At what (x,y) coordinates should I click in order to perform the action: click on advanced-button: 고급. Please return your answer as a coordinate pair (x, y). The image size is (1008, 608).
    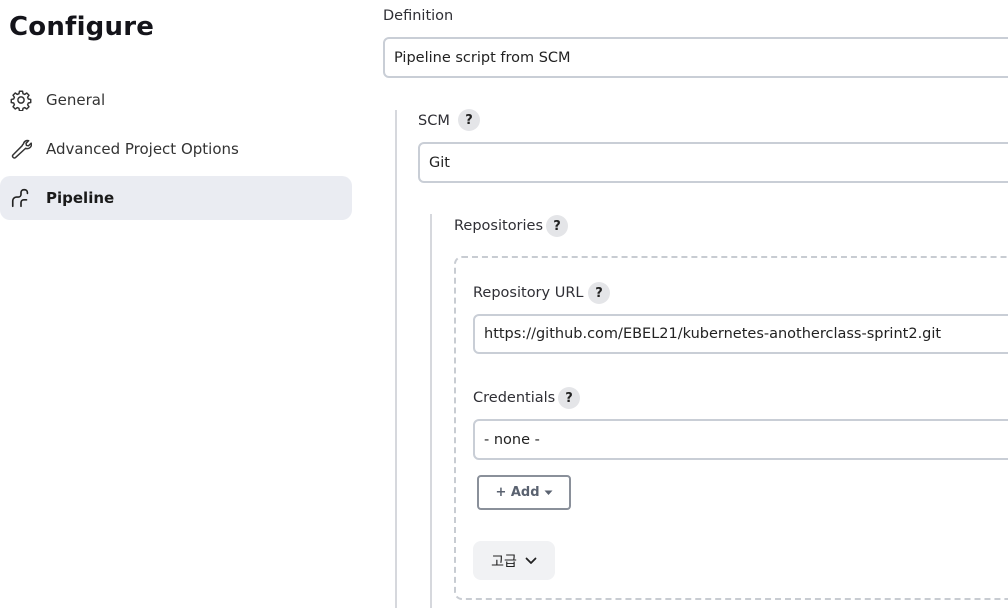
    Looking at the image, I should click on (514, 560).